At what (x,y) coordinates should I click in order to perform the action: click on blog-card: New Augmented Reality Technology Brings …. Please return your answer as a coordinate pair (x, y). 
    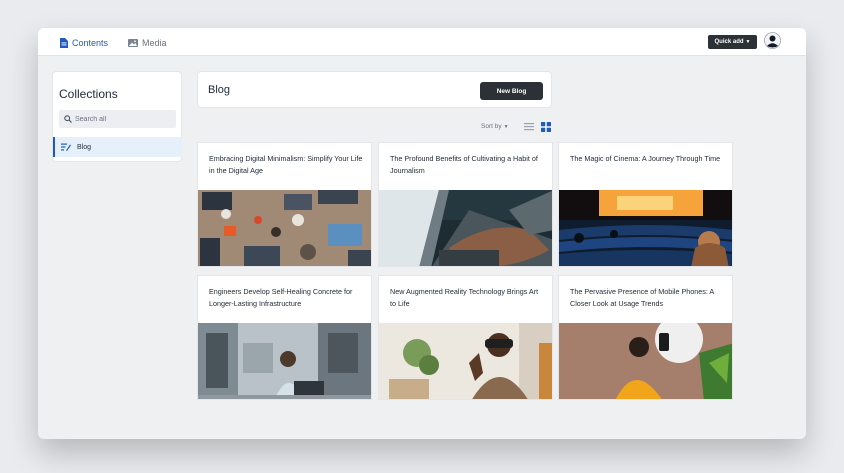
    Looking at the image, I should click on (465, 337).